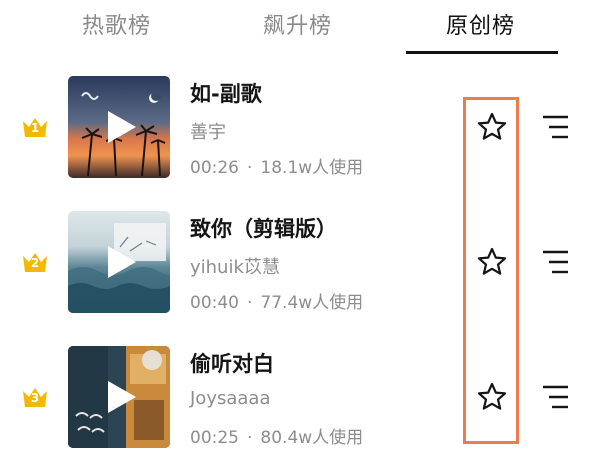 This screenshot has width=600, height=450. I want to click on song-usage-count: 80.4w人使用, so click(312, 438).